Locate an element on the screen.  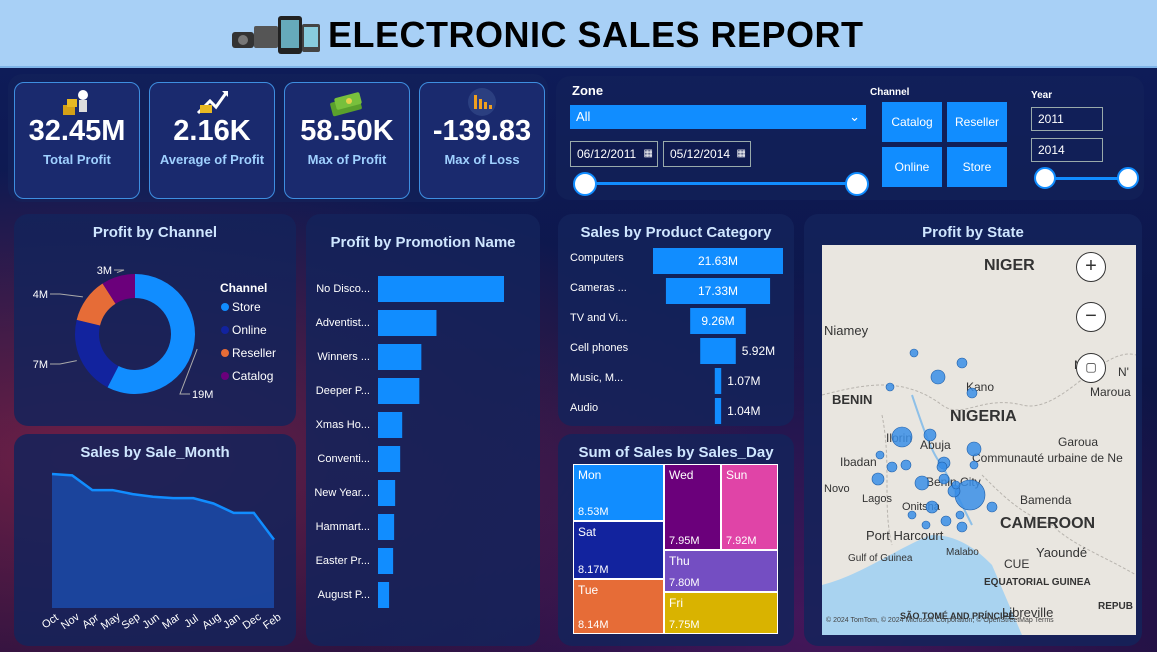
legend-item: Reseller is located at coordinates (254, 353).